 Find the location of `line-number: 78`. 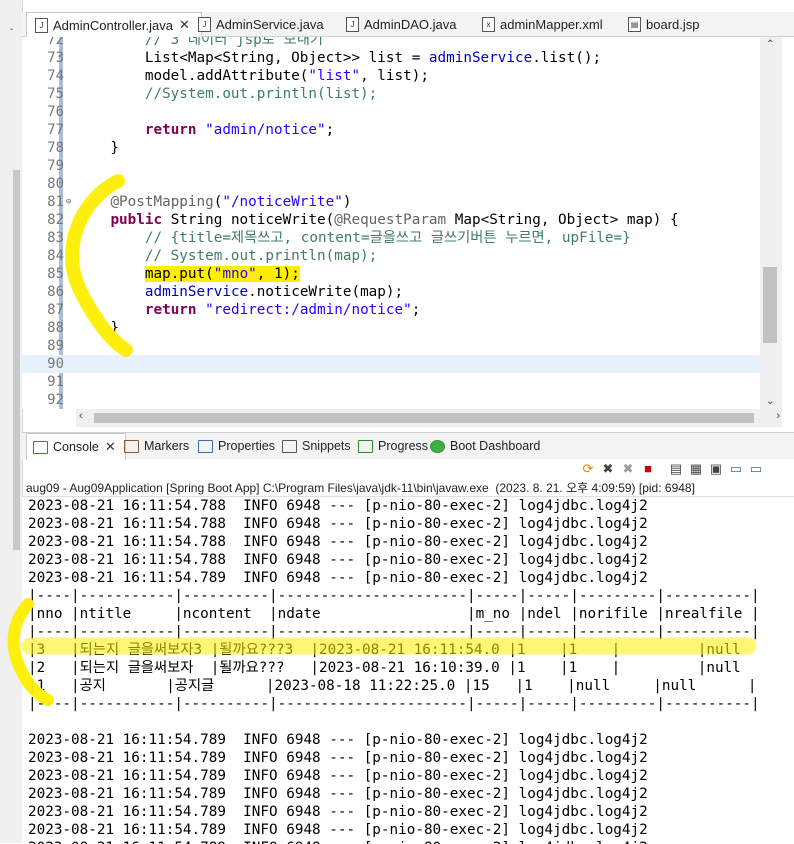

line-number: 78 is located at coordinates (55, 148).